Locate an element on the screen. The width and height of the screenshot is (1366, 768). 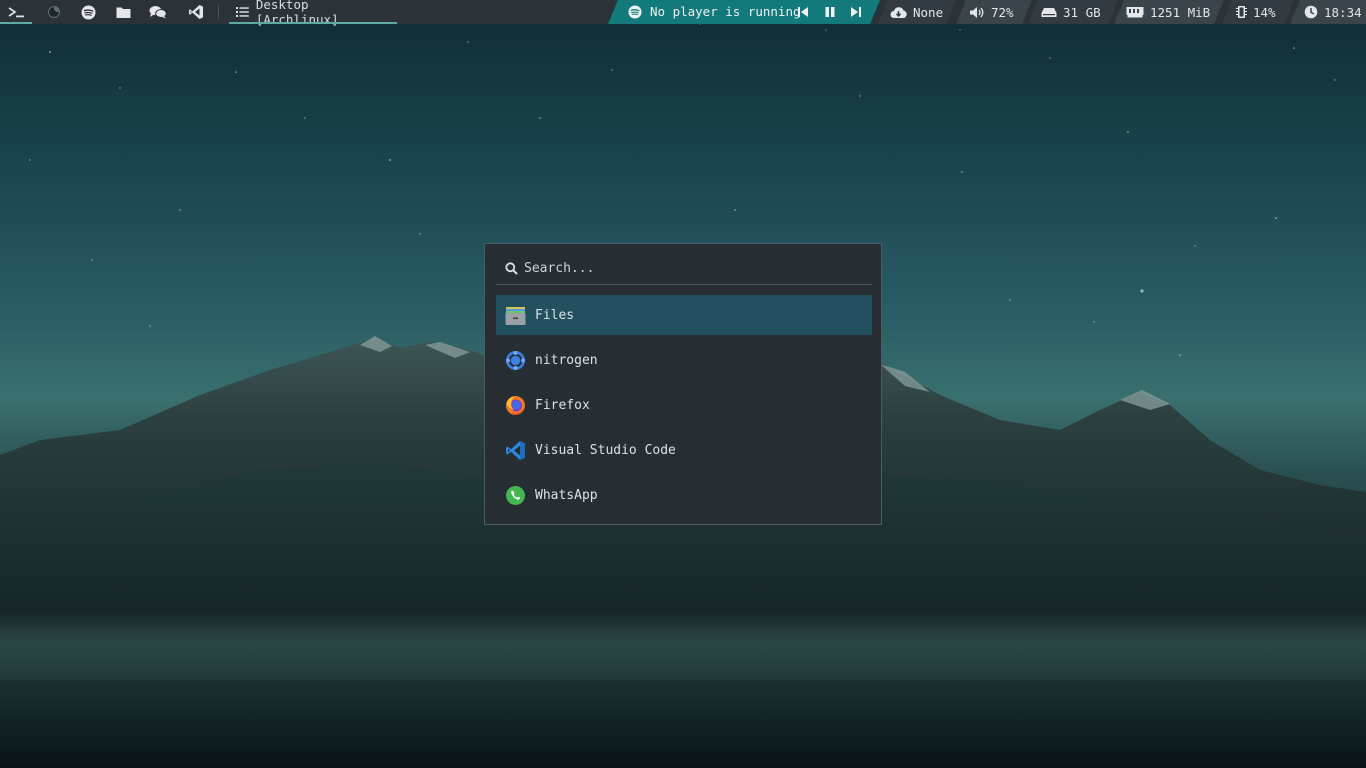
folder-launcher is located at coordinates (123, 12).